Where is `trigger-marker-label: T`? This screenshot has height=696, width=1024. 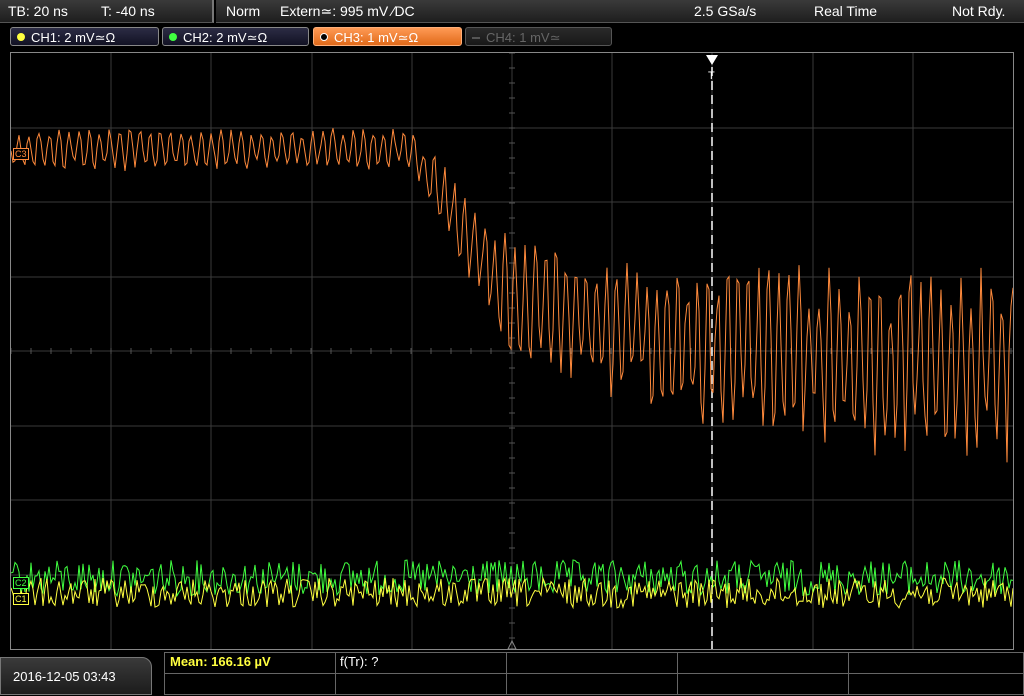 trigger-marker-label: T is located at coordinates (711, 76).